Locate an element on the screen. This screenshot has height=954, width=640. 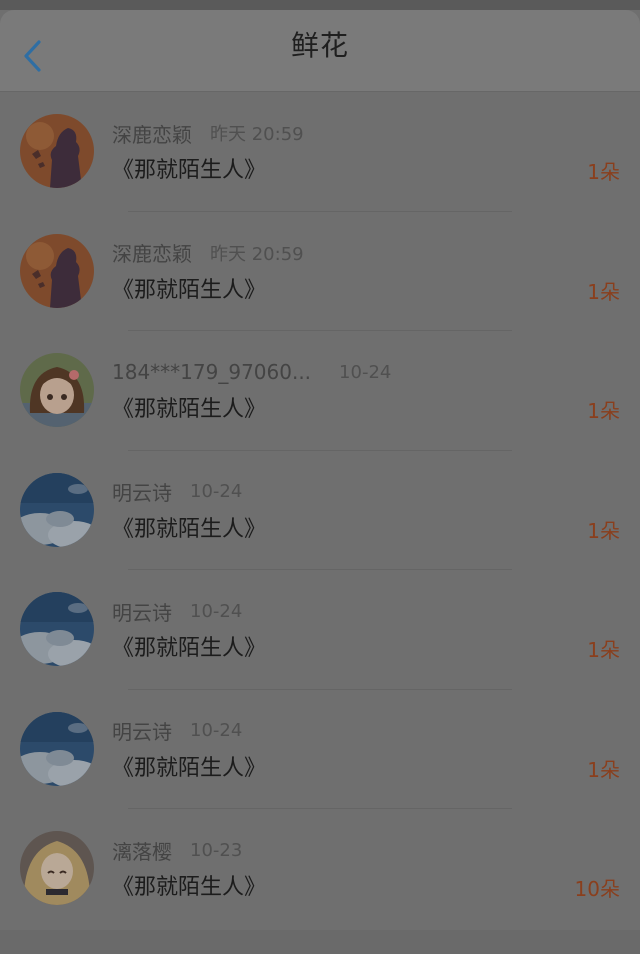
list-item: 184***179_97060... 10-24 《那就陌生人》 1朵 is located at coordinates (320, 391).